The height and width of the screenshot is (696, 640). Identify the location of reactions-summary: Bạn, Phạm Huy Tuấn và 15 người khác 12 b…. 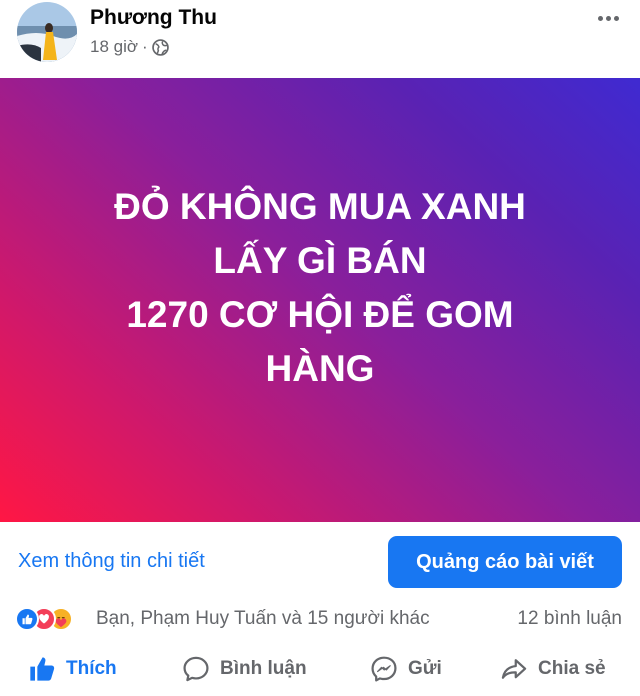
(320, 620).